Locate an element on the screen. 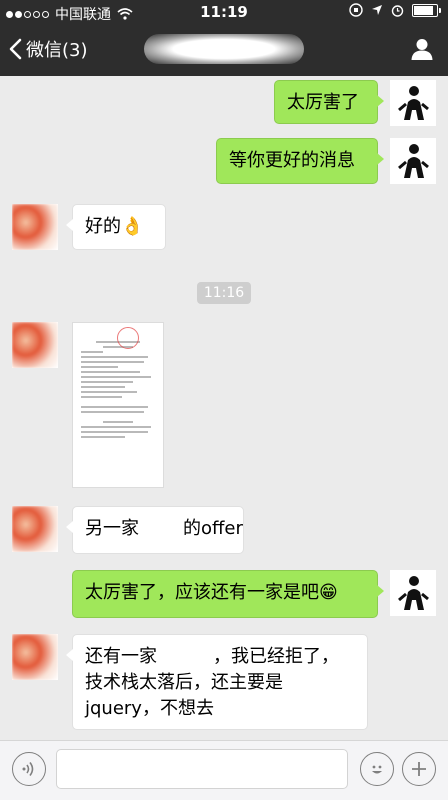 Image resolution: width=448 pixels, height=800 pixels. message-line: 还有一家 ，我已经拒了， is located at coordinates (220, 657).